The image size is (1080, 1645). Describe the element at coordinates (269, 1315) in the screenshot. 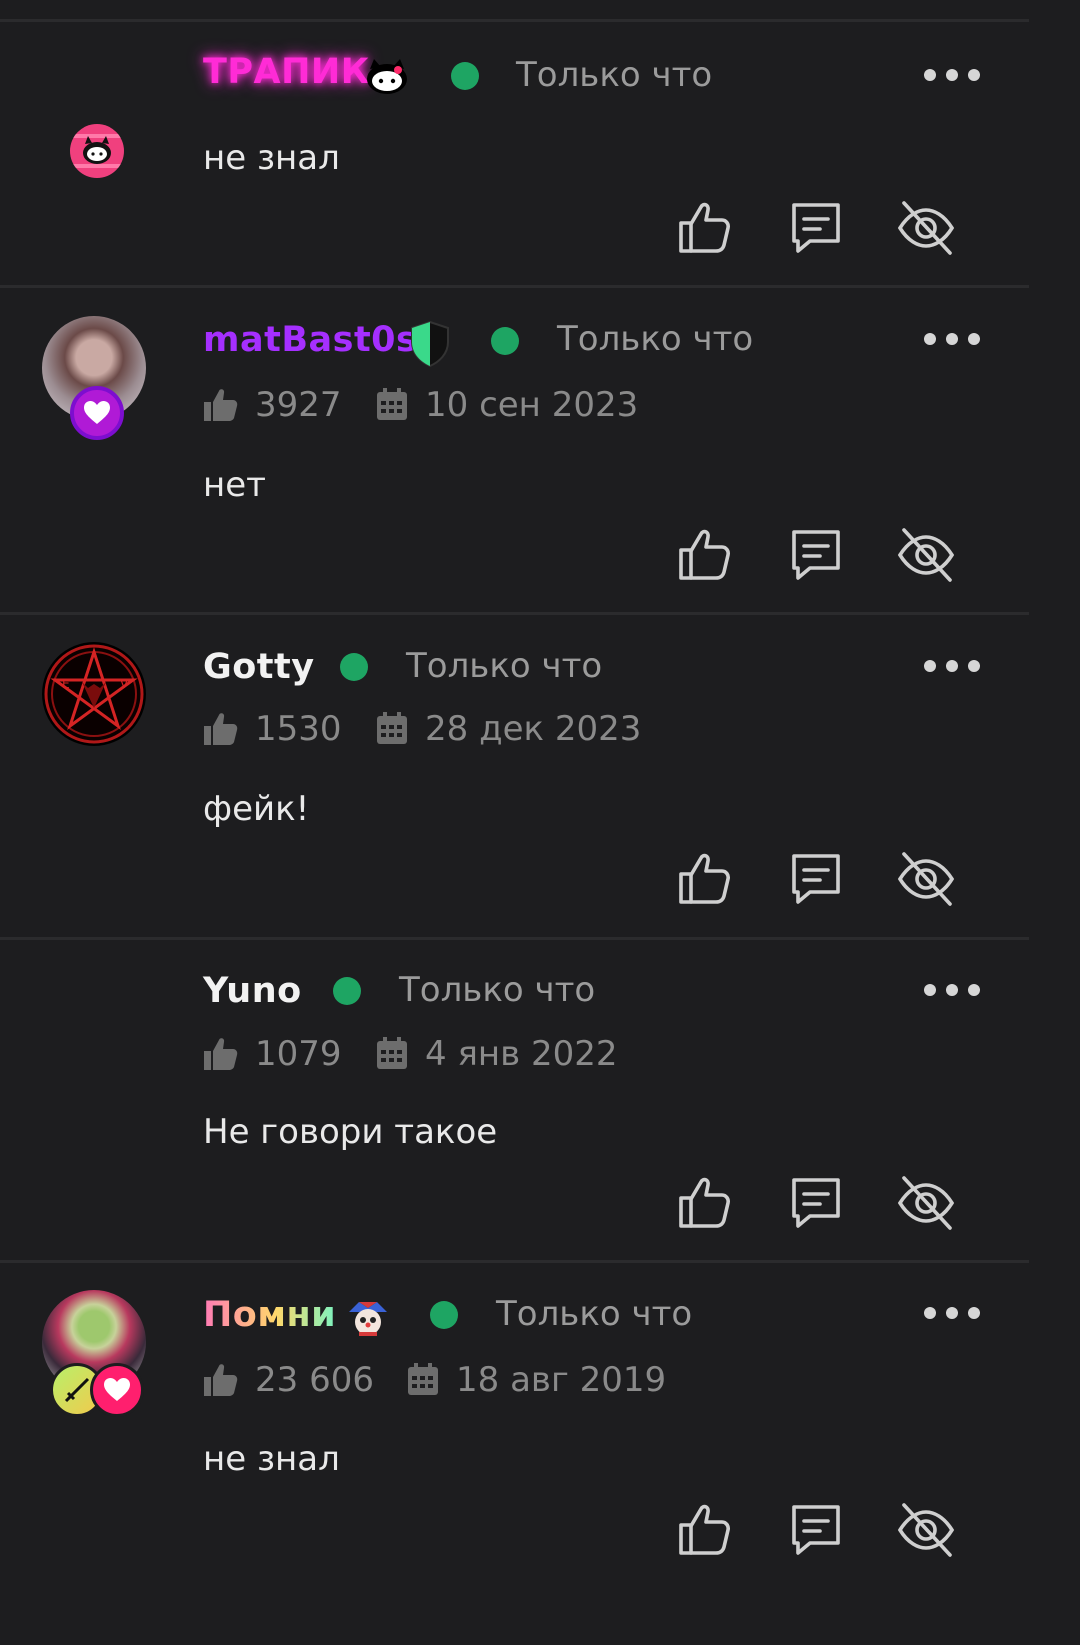

I see `username: Помни` at that location.